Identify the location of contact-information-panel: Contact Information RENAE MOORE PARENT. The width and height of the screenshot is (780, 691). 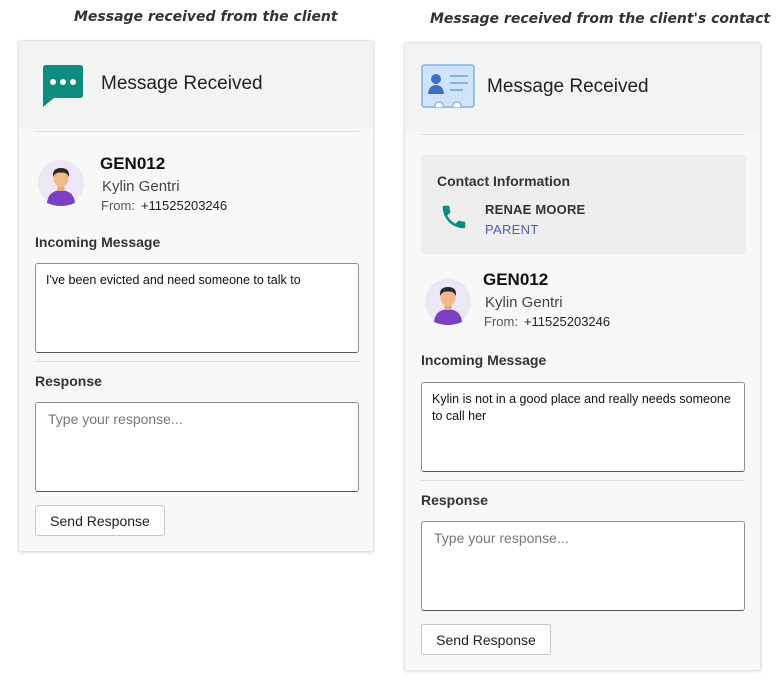
(583, 204).